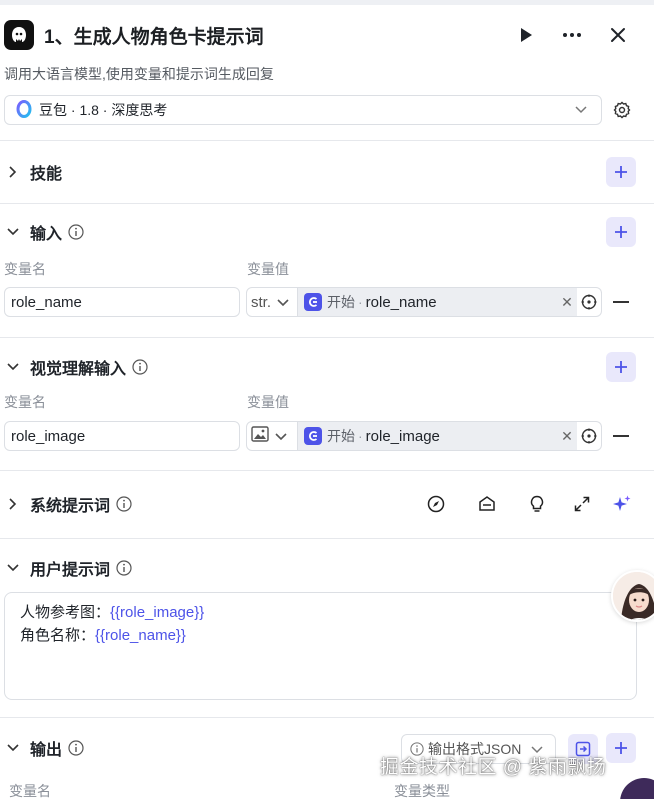  What do you see at coordinates (537, 504) in the screenshot?
I see `bulb-icon` at bounding box center [537, 504].